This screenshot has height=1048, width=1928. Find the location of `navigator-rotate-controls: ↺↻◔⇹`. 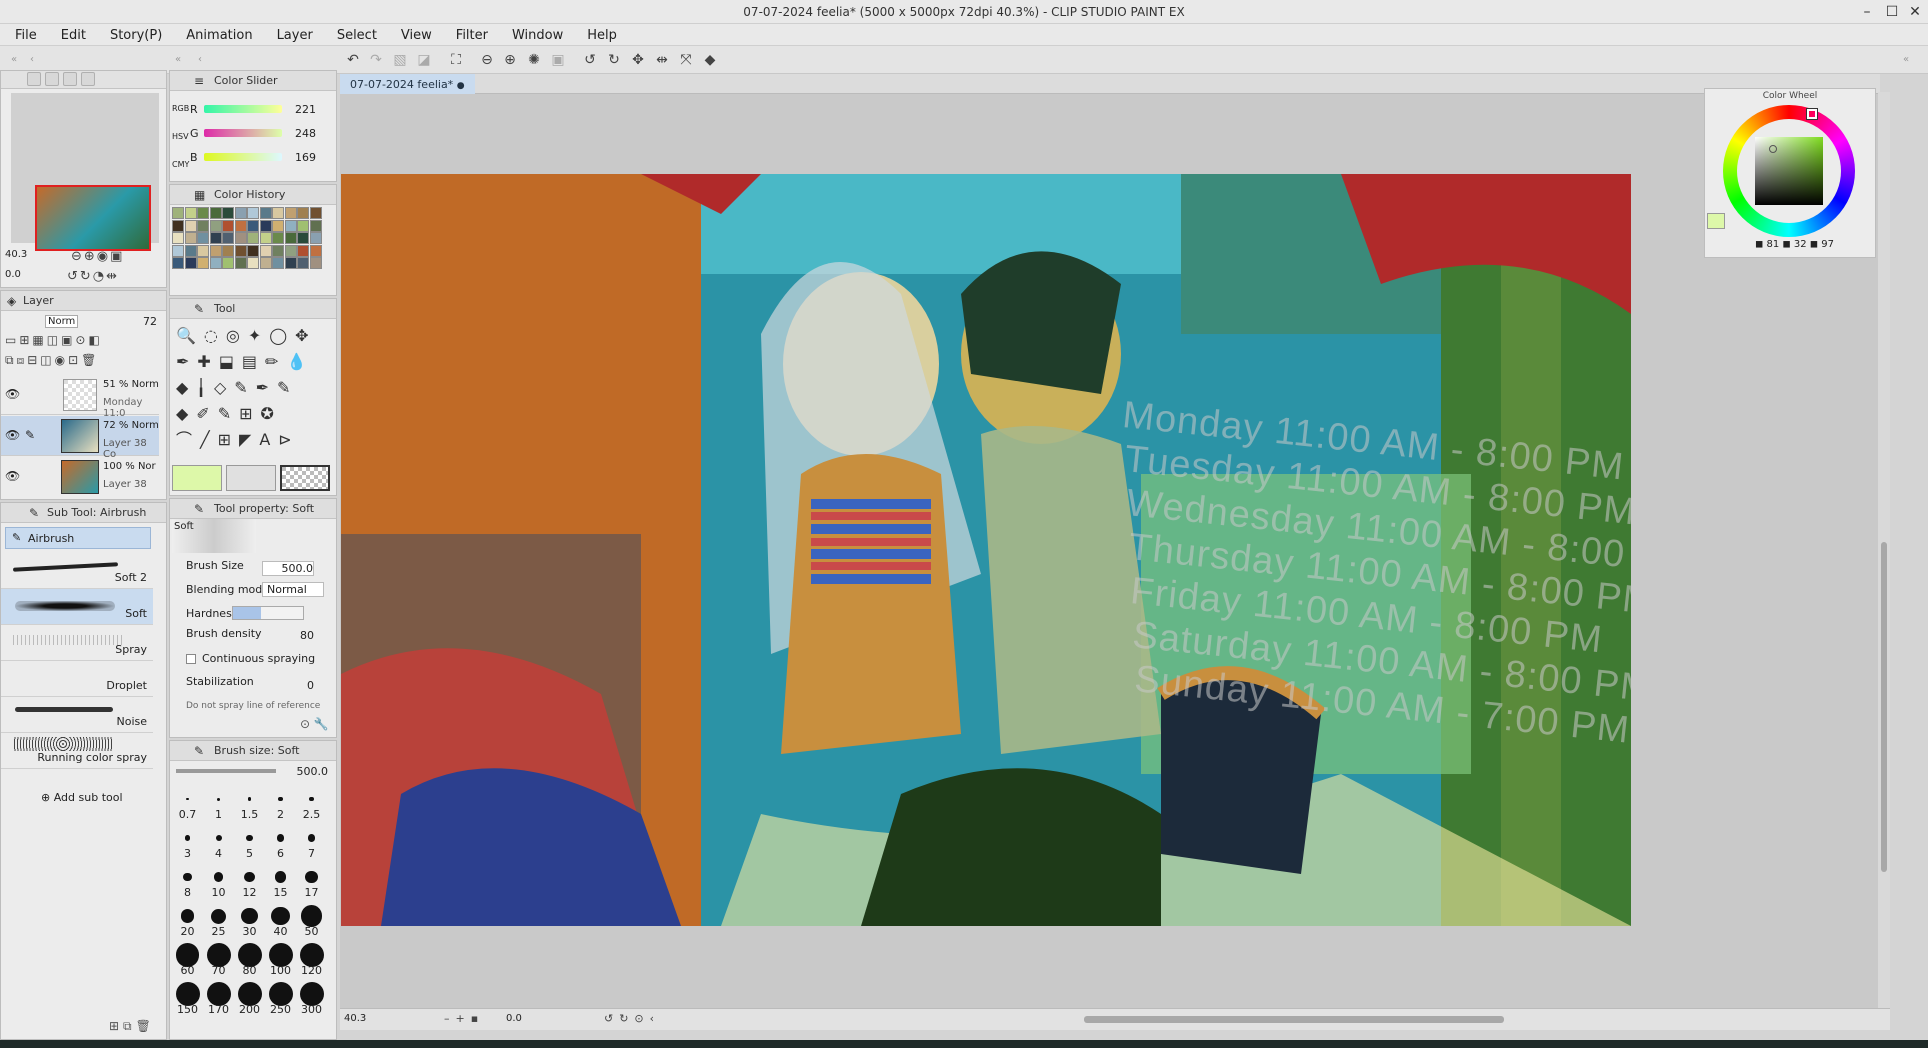

navigator-rotate-controls: ↺↻◔⇹ is located at coordinates (93, 276).